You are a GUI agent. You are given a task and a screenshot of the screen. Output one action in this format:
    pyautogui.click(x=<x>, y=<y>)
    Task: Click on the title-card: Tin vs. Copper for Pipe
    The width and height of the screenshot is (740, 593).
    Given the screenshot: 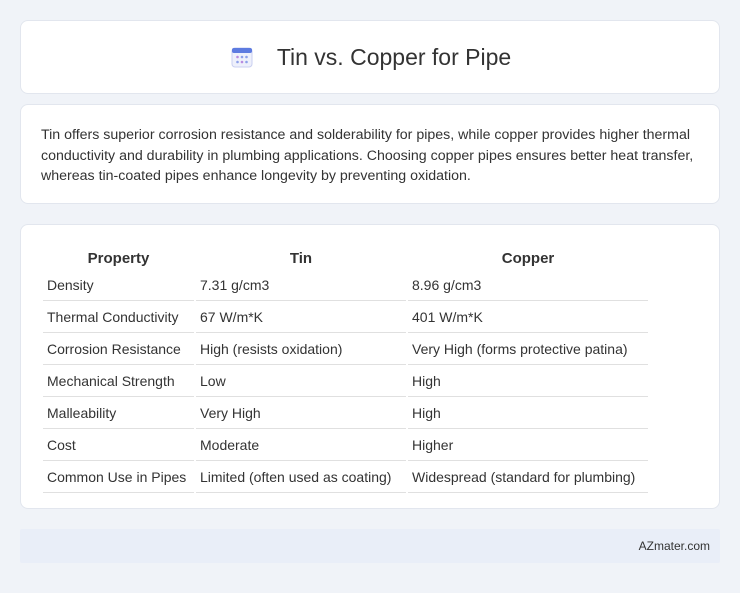 What is the action you would take?
    pyautogui.click(x=370, y=57)
    